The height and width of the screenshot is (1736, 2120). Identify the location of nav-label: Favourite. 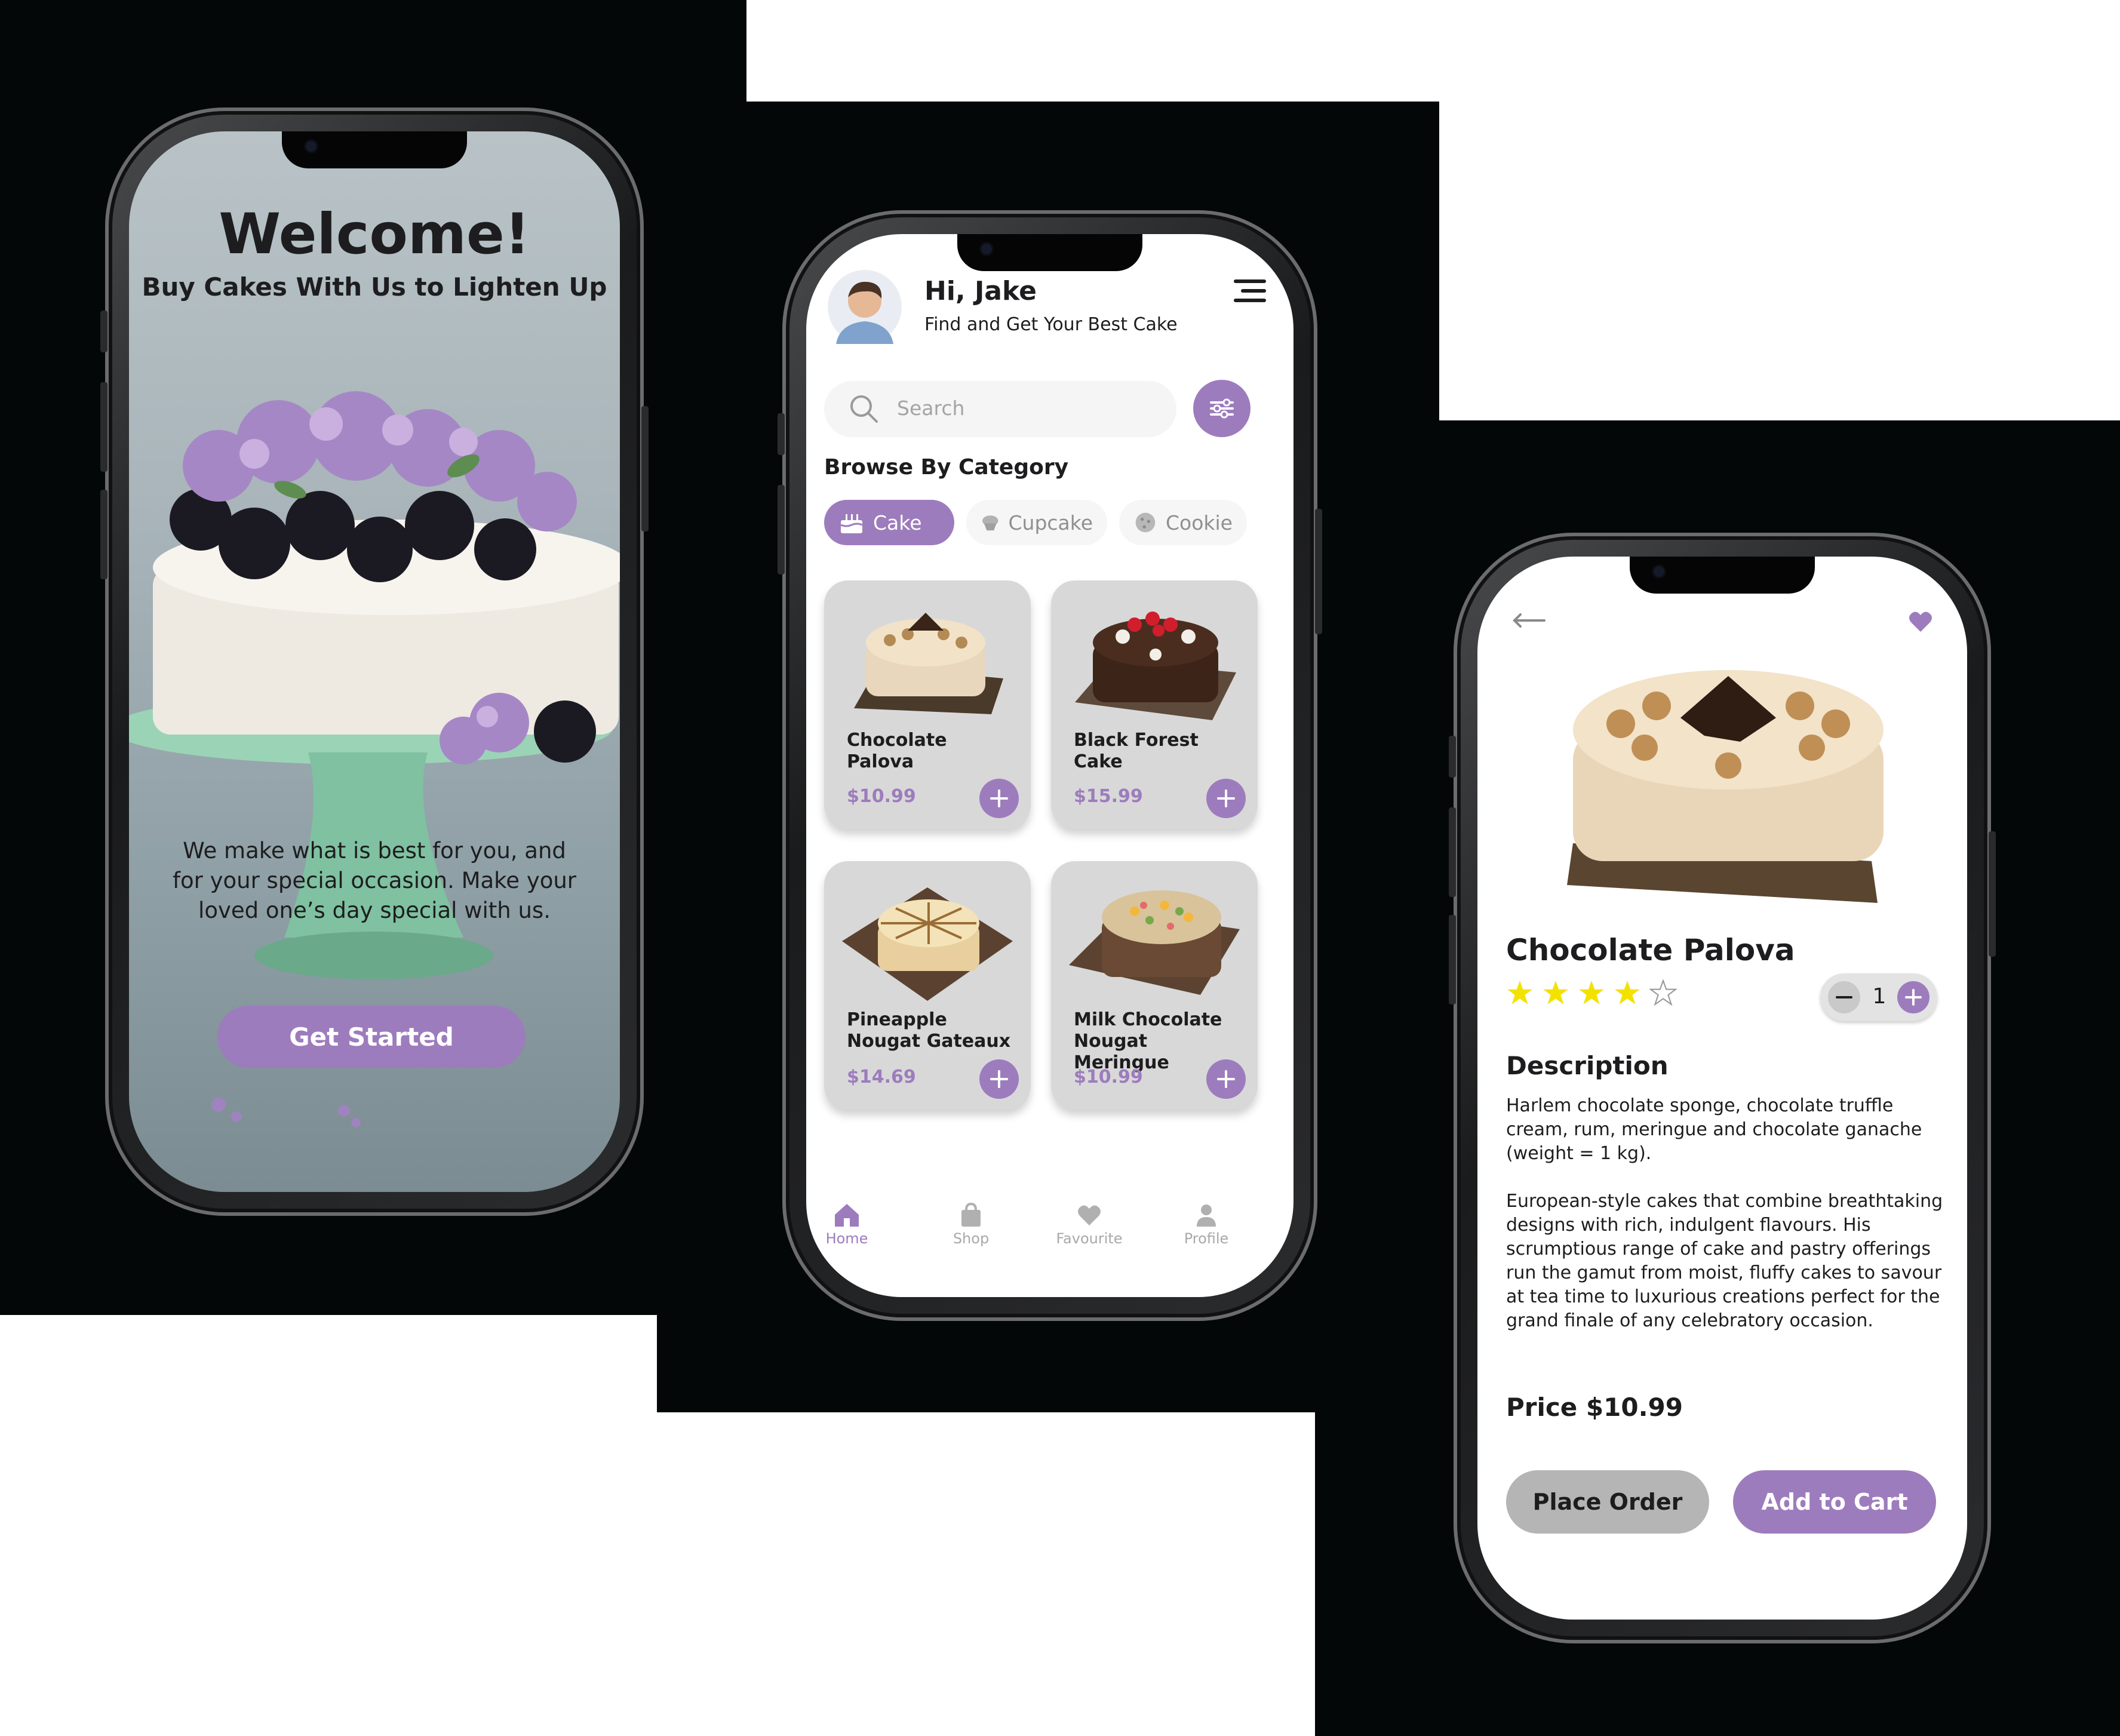
(1089, 1238).